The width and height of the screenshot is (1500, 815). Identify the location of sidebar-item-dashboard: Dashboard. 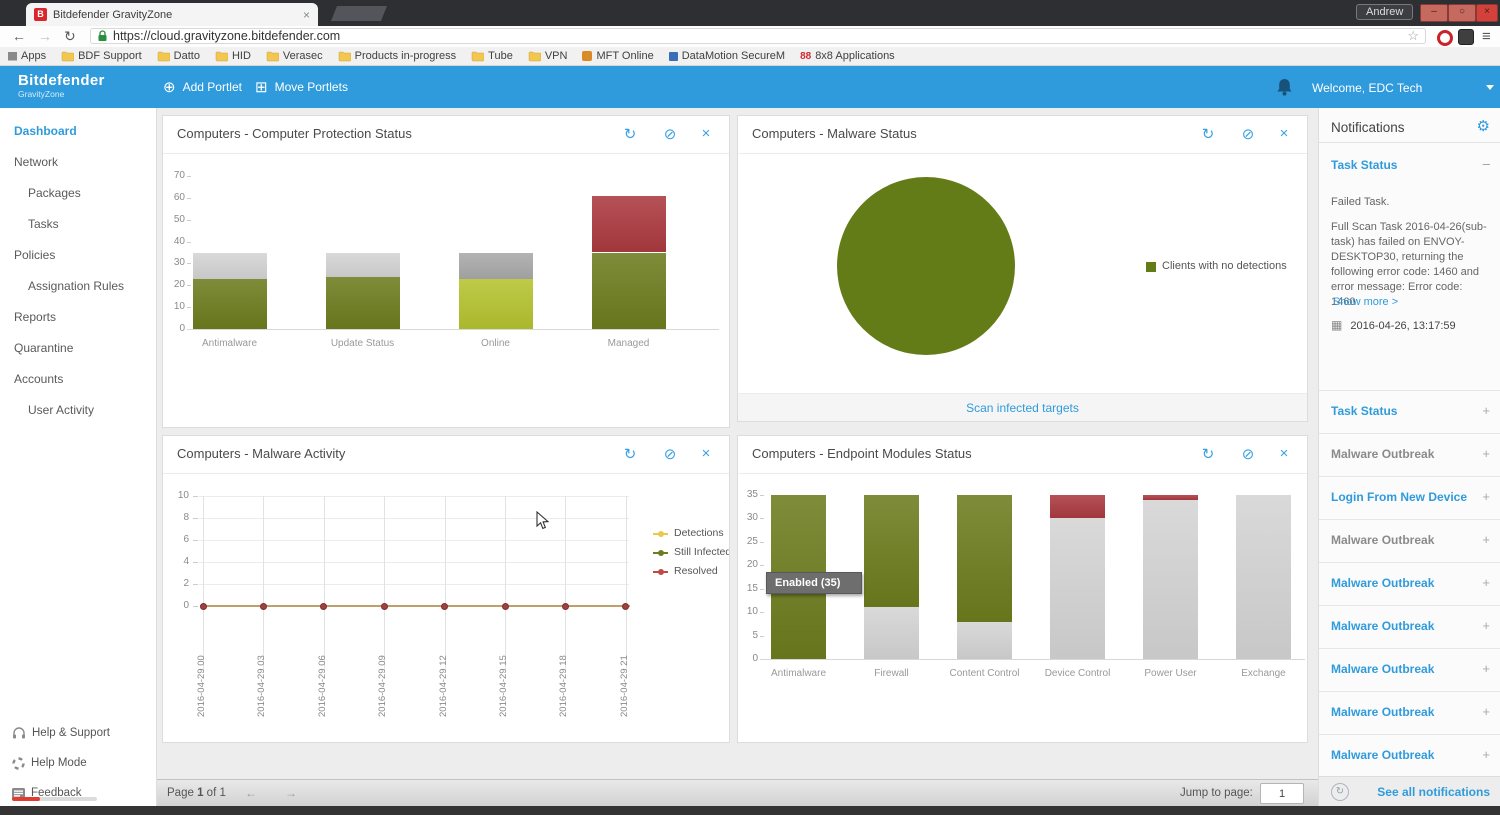
(78, 131).